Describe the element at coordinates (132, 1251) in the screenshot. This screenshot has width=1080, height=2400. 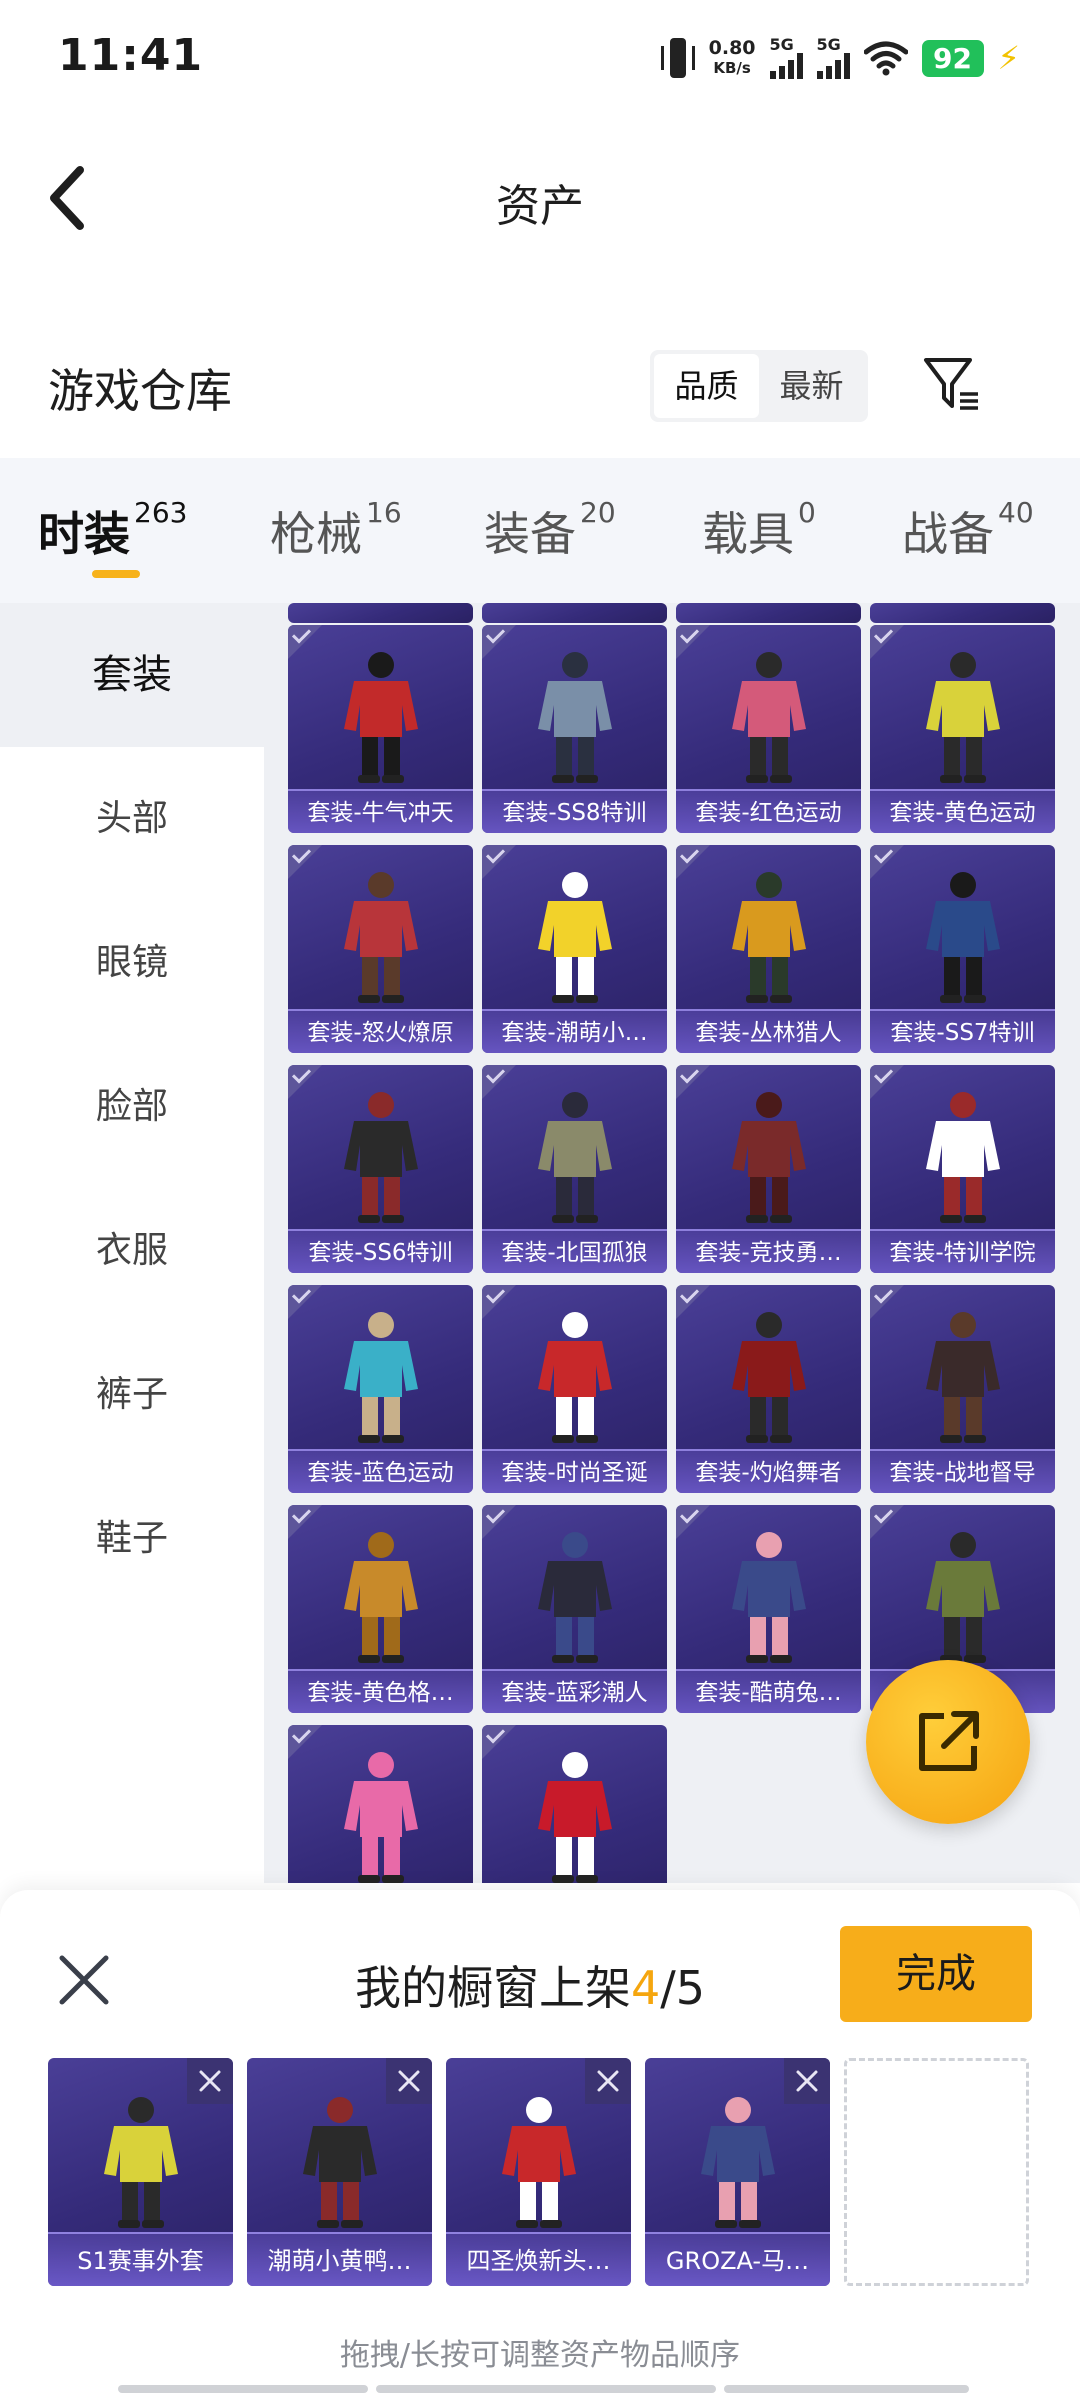
I see `sidebar-item-clothes: 衣服` at that location.